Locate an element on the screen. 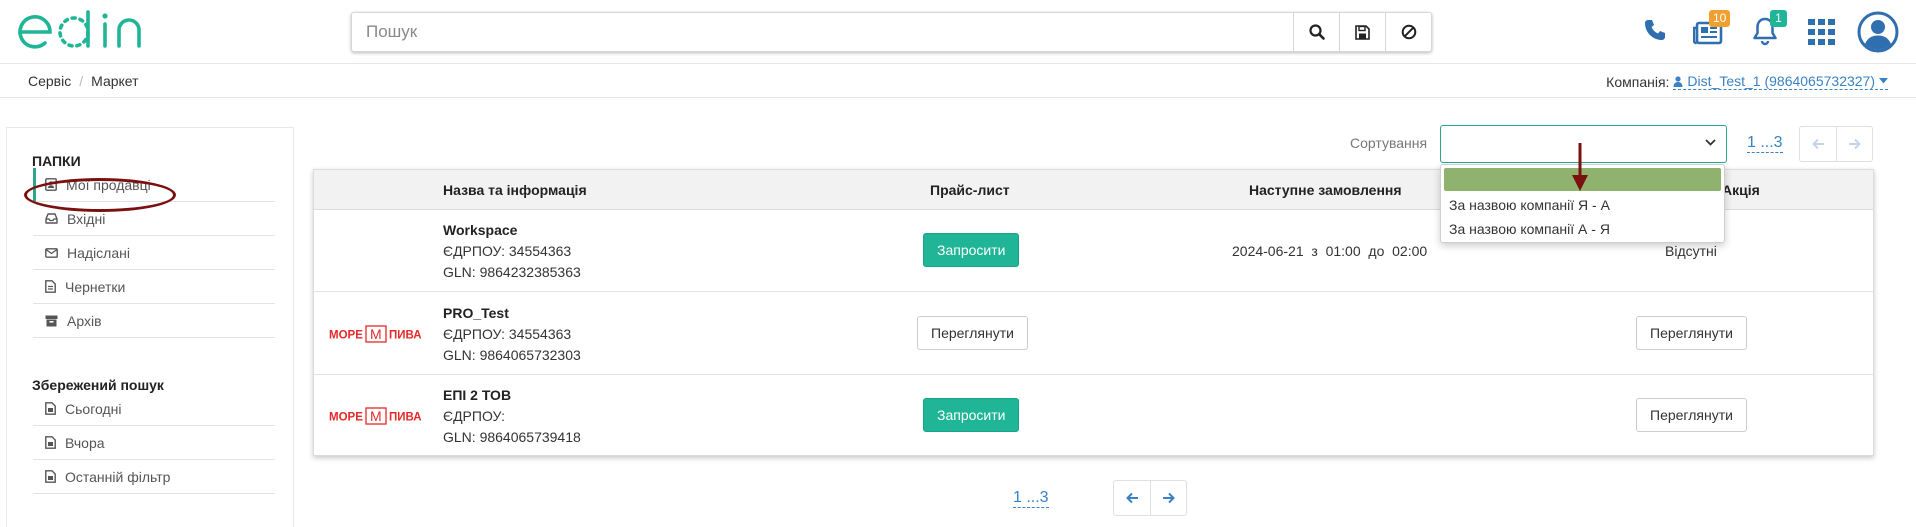 This screenshot has height=527, width=1916. draft-doc-icon is located at coordinates (50, 286).